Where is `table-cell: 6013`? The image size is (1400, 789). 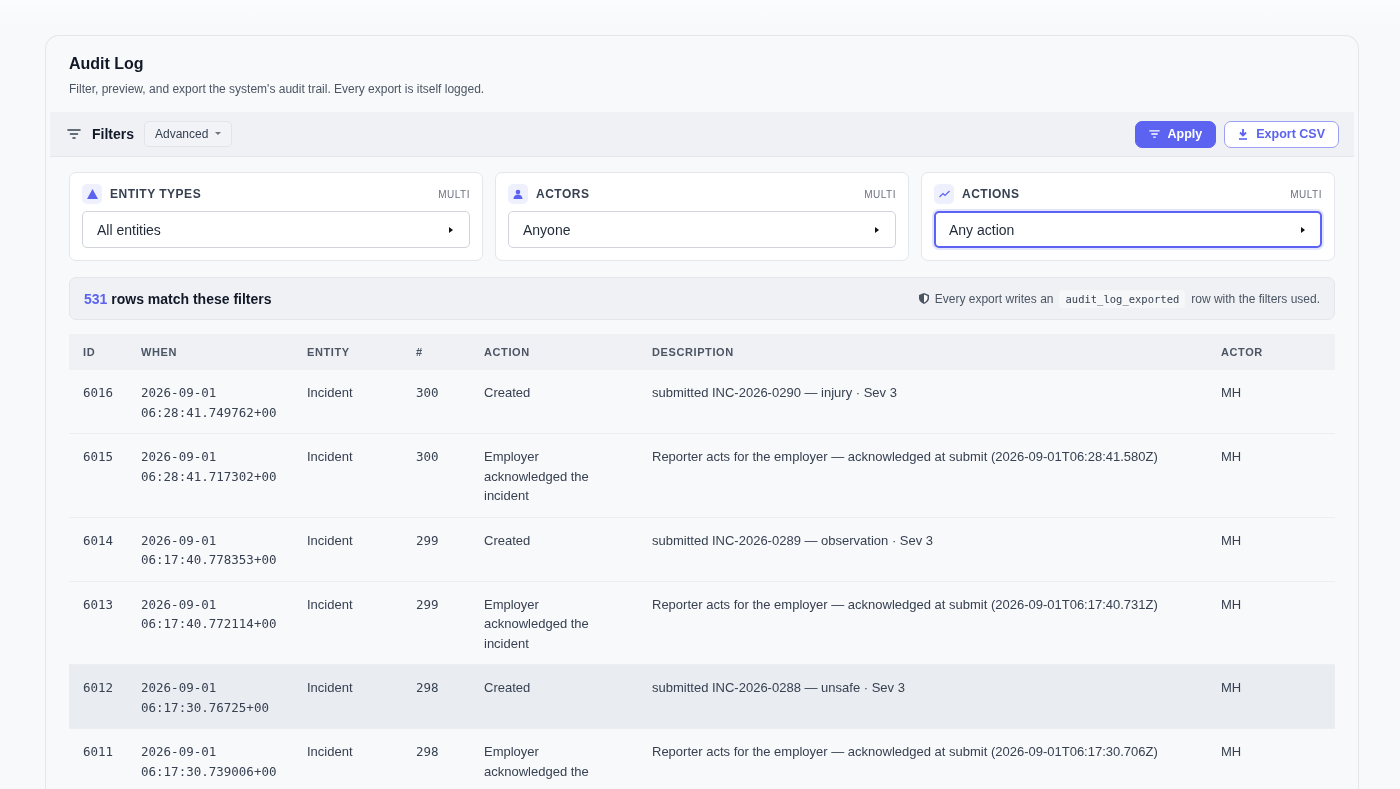 table-cell: 6013 is located at coordinates (98, 604).